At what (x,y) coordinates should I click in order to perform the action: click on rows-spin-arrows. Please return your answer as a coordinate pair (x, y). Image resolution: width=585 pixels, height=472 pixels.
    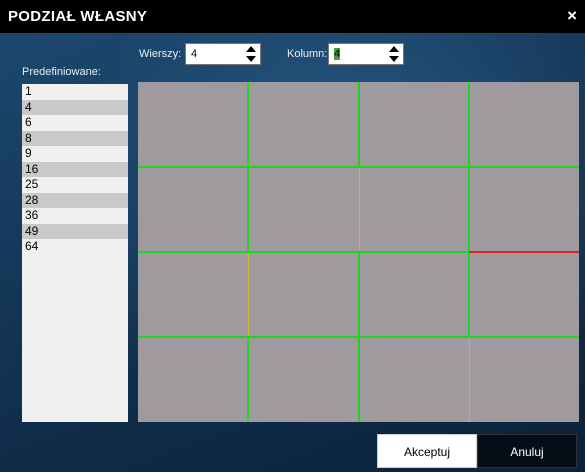
    Looking at the image, I should click on (251, 55).